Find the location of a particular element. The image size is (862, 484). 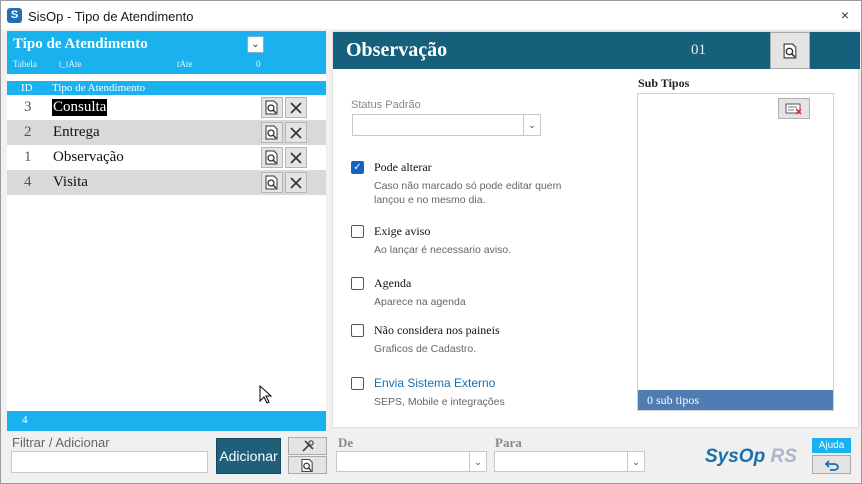

option-label: Envia Sistema Externo is located at coordinates (435, 383).